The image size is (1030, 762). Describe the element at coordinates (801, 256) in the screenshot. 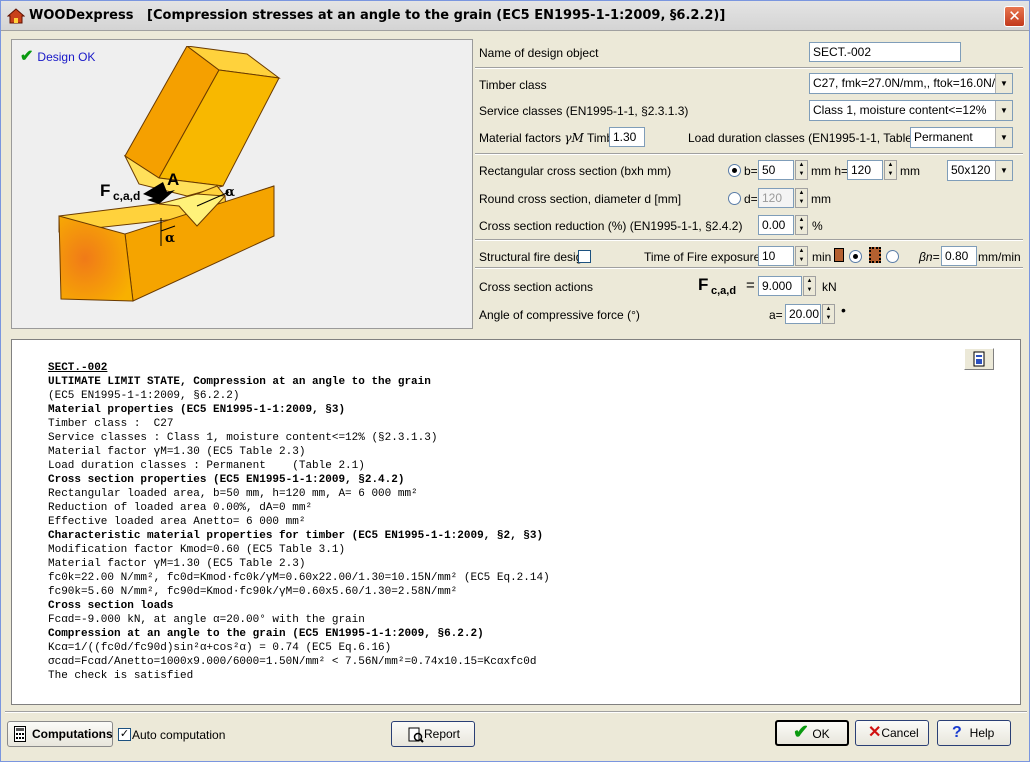

I see `fire-time-spinner: ▲ ▼` at that location.